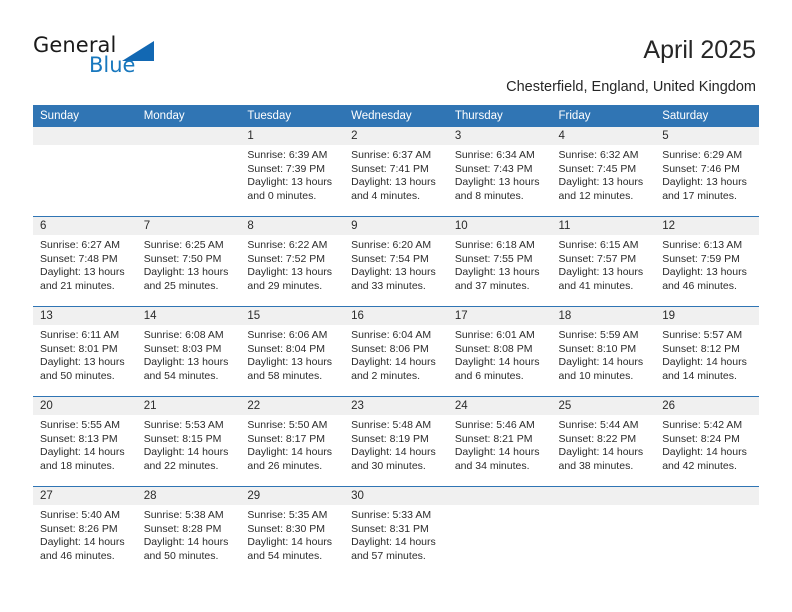 The image size is (792, 612). What do you see at coordinates (598, 245) in the screenshot?
I see `sunrise-time: Sunrise: 6:15 AM` at bounding box center [598, 245].